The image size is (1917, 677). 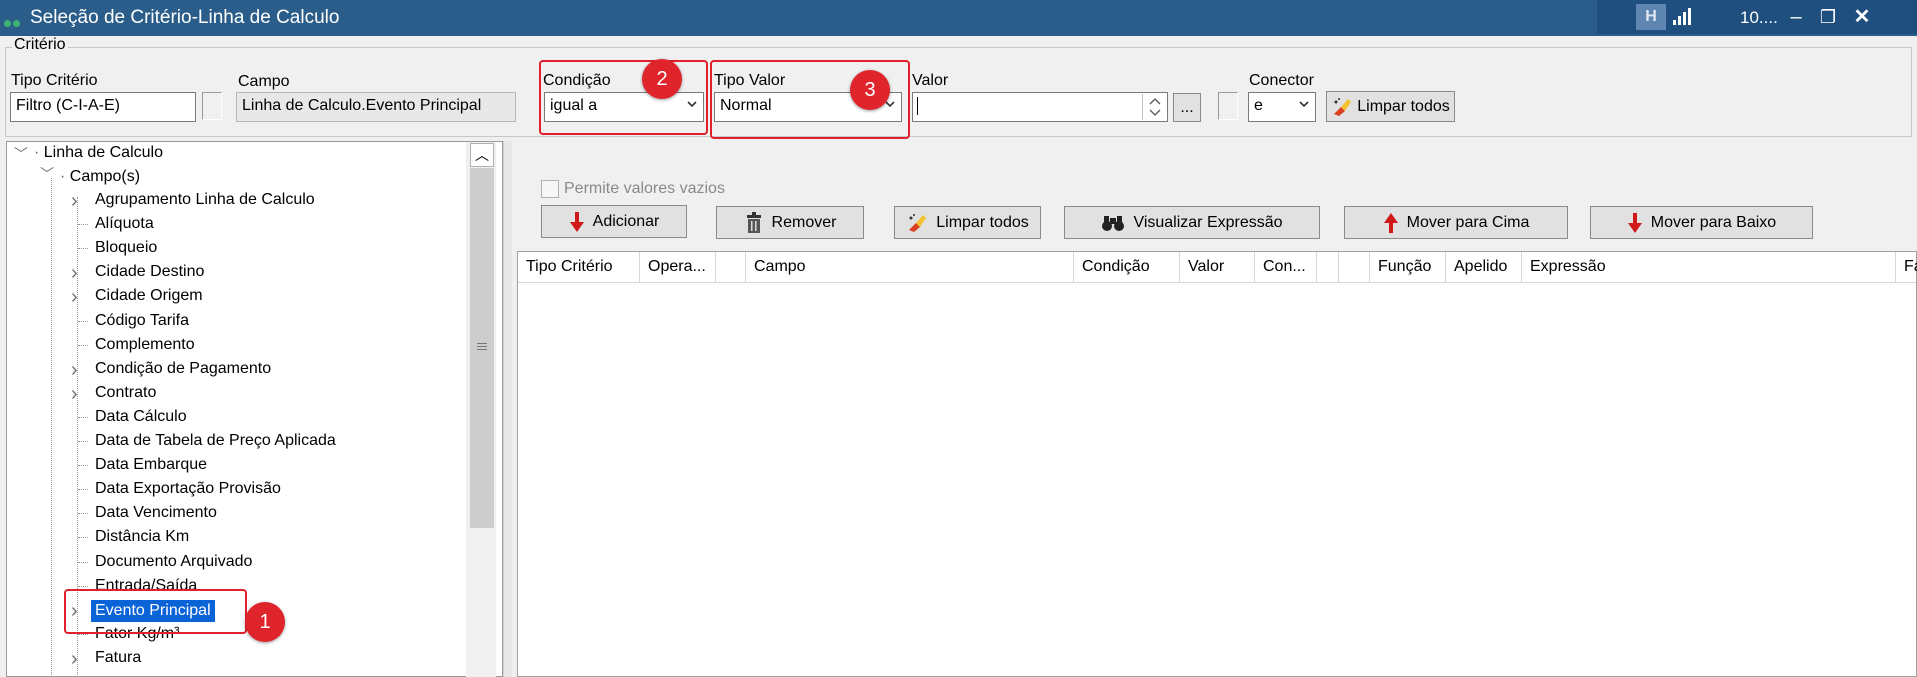 What do you see at coordinates (482, 348) in the screenshot?
I see `tree-scroll-thumb` at bounding box center [482, 348].